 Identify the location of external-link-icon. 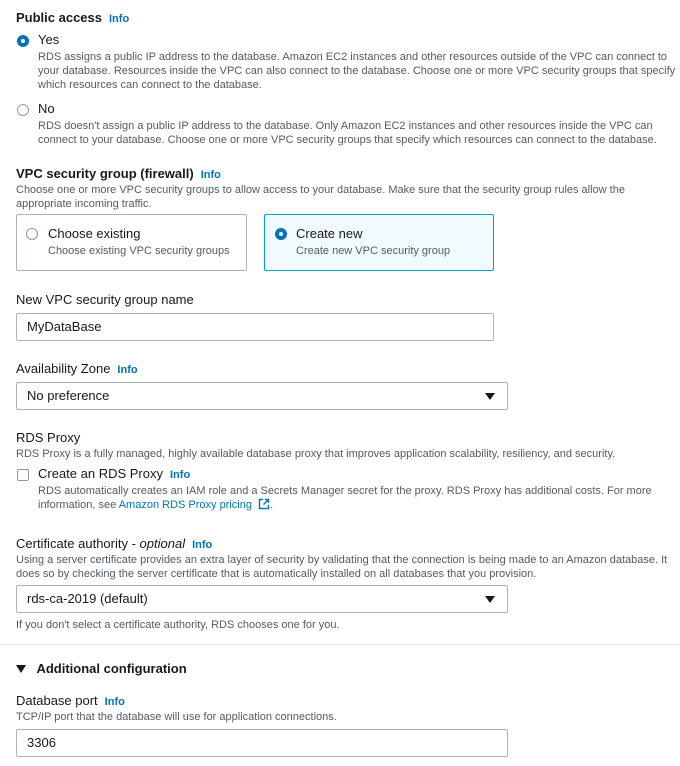
(264, 504).